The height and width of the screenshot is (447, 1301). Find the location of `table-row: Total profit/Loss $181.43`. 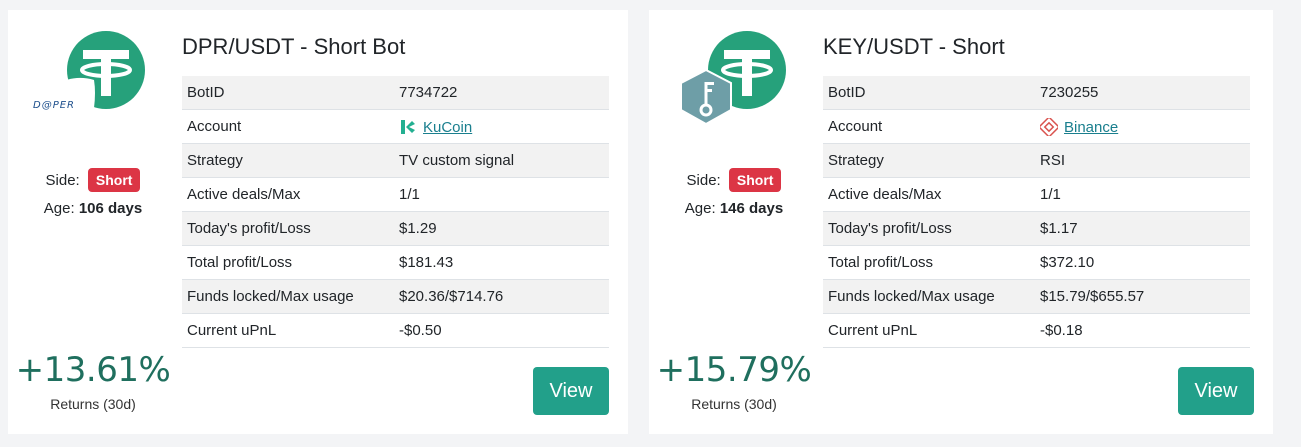

table-row: Total profit/Loss $181.43 is located at coordinates (395, 262).